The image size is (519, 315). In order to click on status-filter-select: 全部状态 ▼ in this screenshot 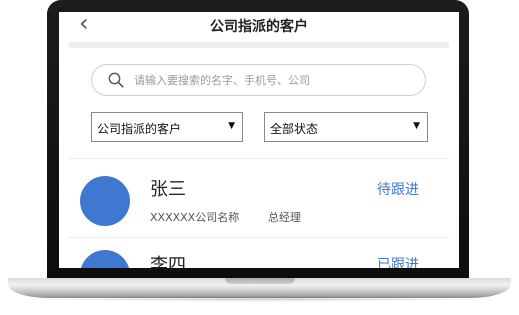, I will do `click(346, 127)`.